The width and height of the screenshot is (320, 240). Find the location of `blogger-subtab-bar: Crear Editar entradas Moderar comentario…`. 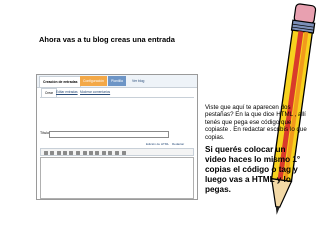

blogger-subtab-bar: Crear Editar entradas Moderar comentario… is located at coordinates (117, 92).